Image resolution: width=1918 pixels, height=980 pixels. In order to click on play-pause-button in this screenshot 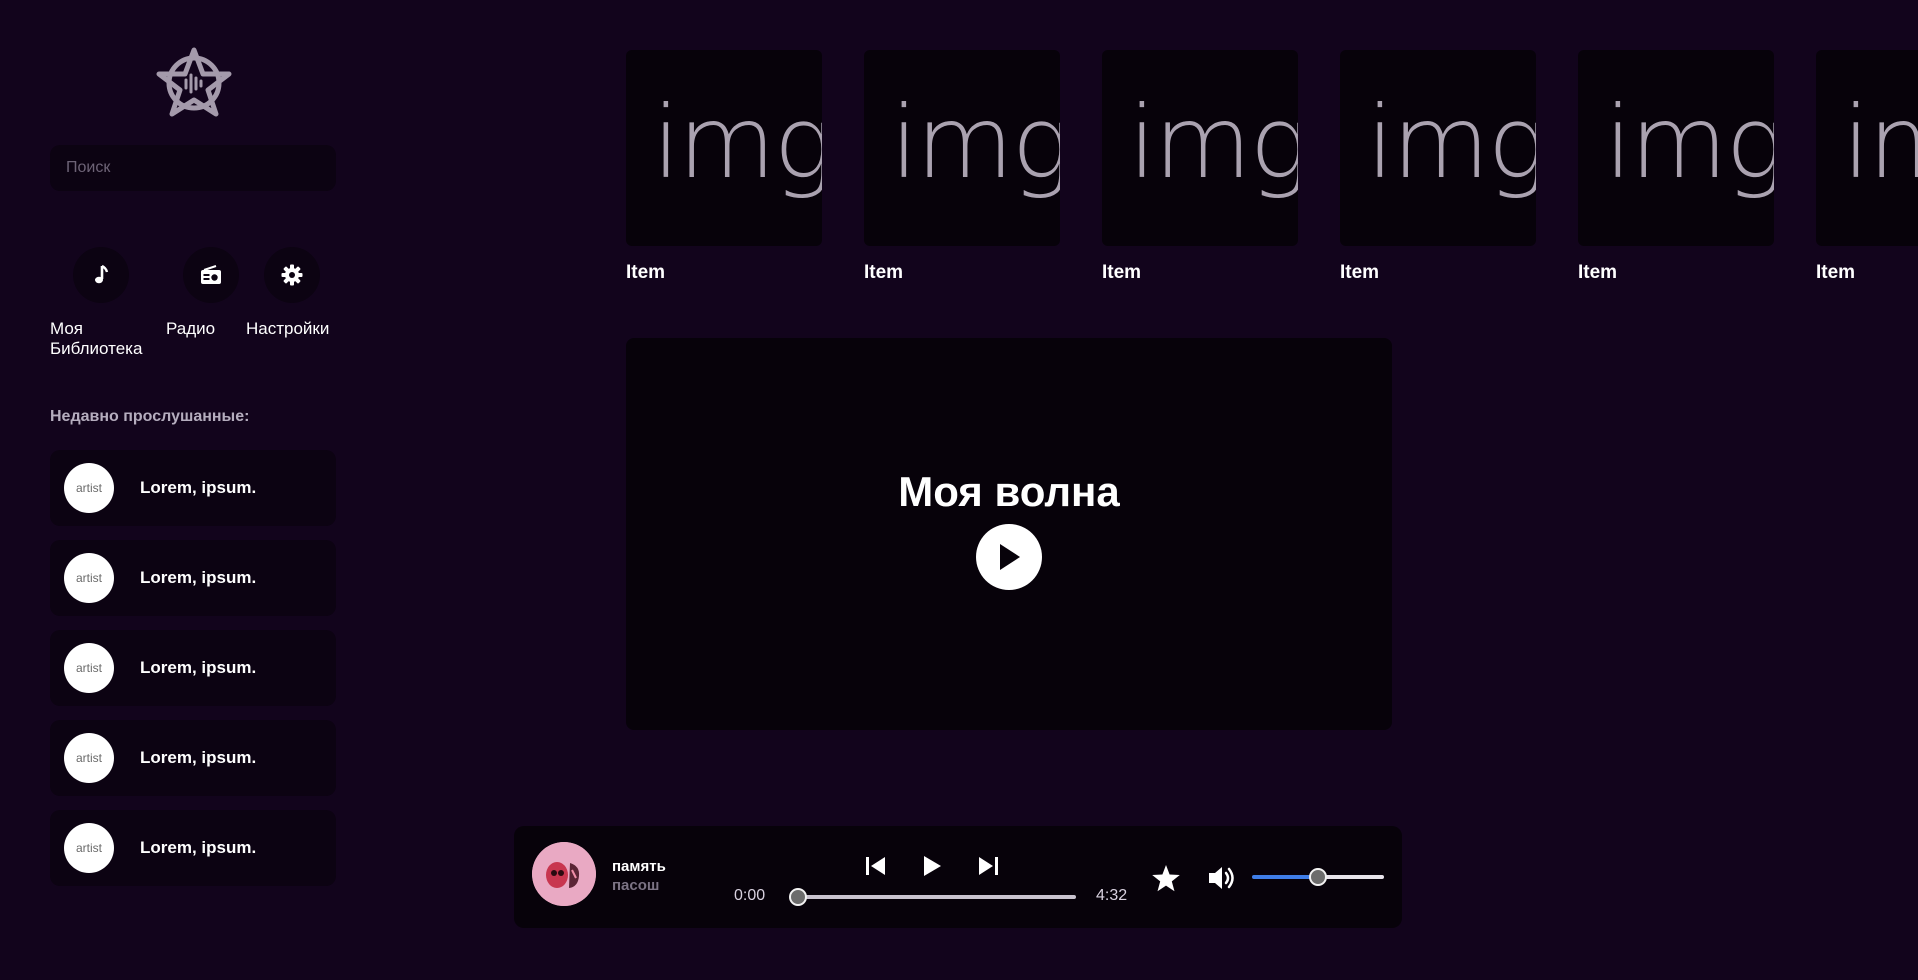, I will do `click(932, 866)`.